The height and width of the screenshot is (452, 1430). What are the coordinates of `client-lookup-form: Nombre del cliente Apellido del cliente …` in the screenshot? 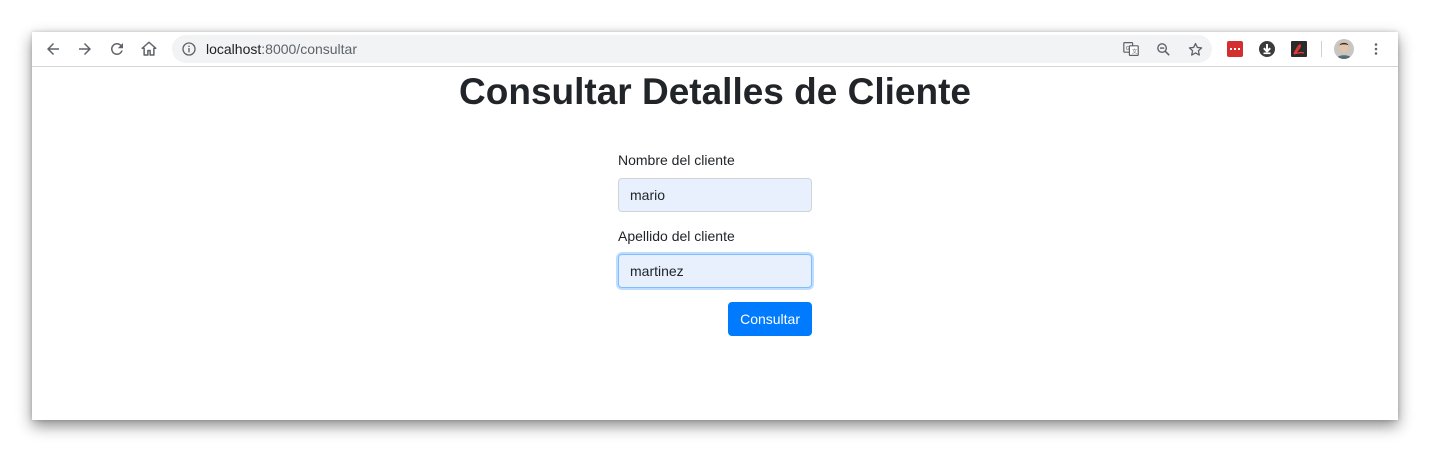 It's located at (715, 243).